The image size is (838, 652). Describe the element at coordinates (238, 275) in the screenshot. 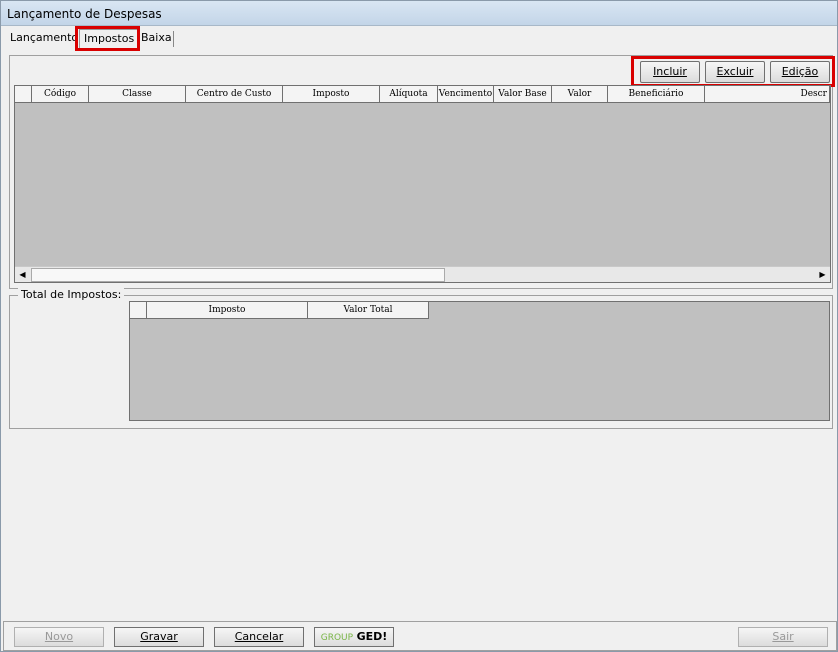

I see `scroll-thumb` at that location.